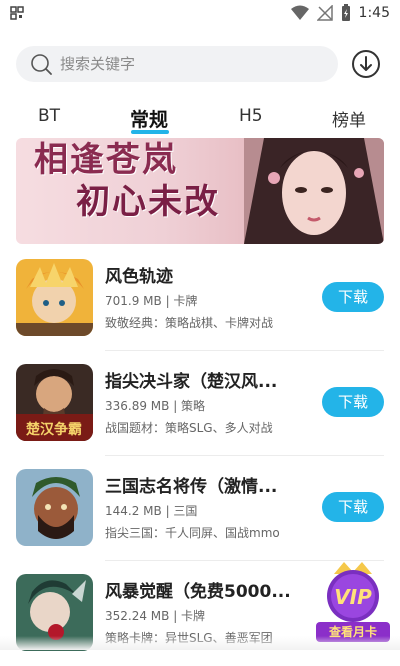  I want to click on crown-icon: VIP, so click(353, 592).